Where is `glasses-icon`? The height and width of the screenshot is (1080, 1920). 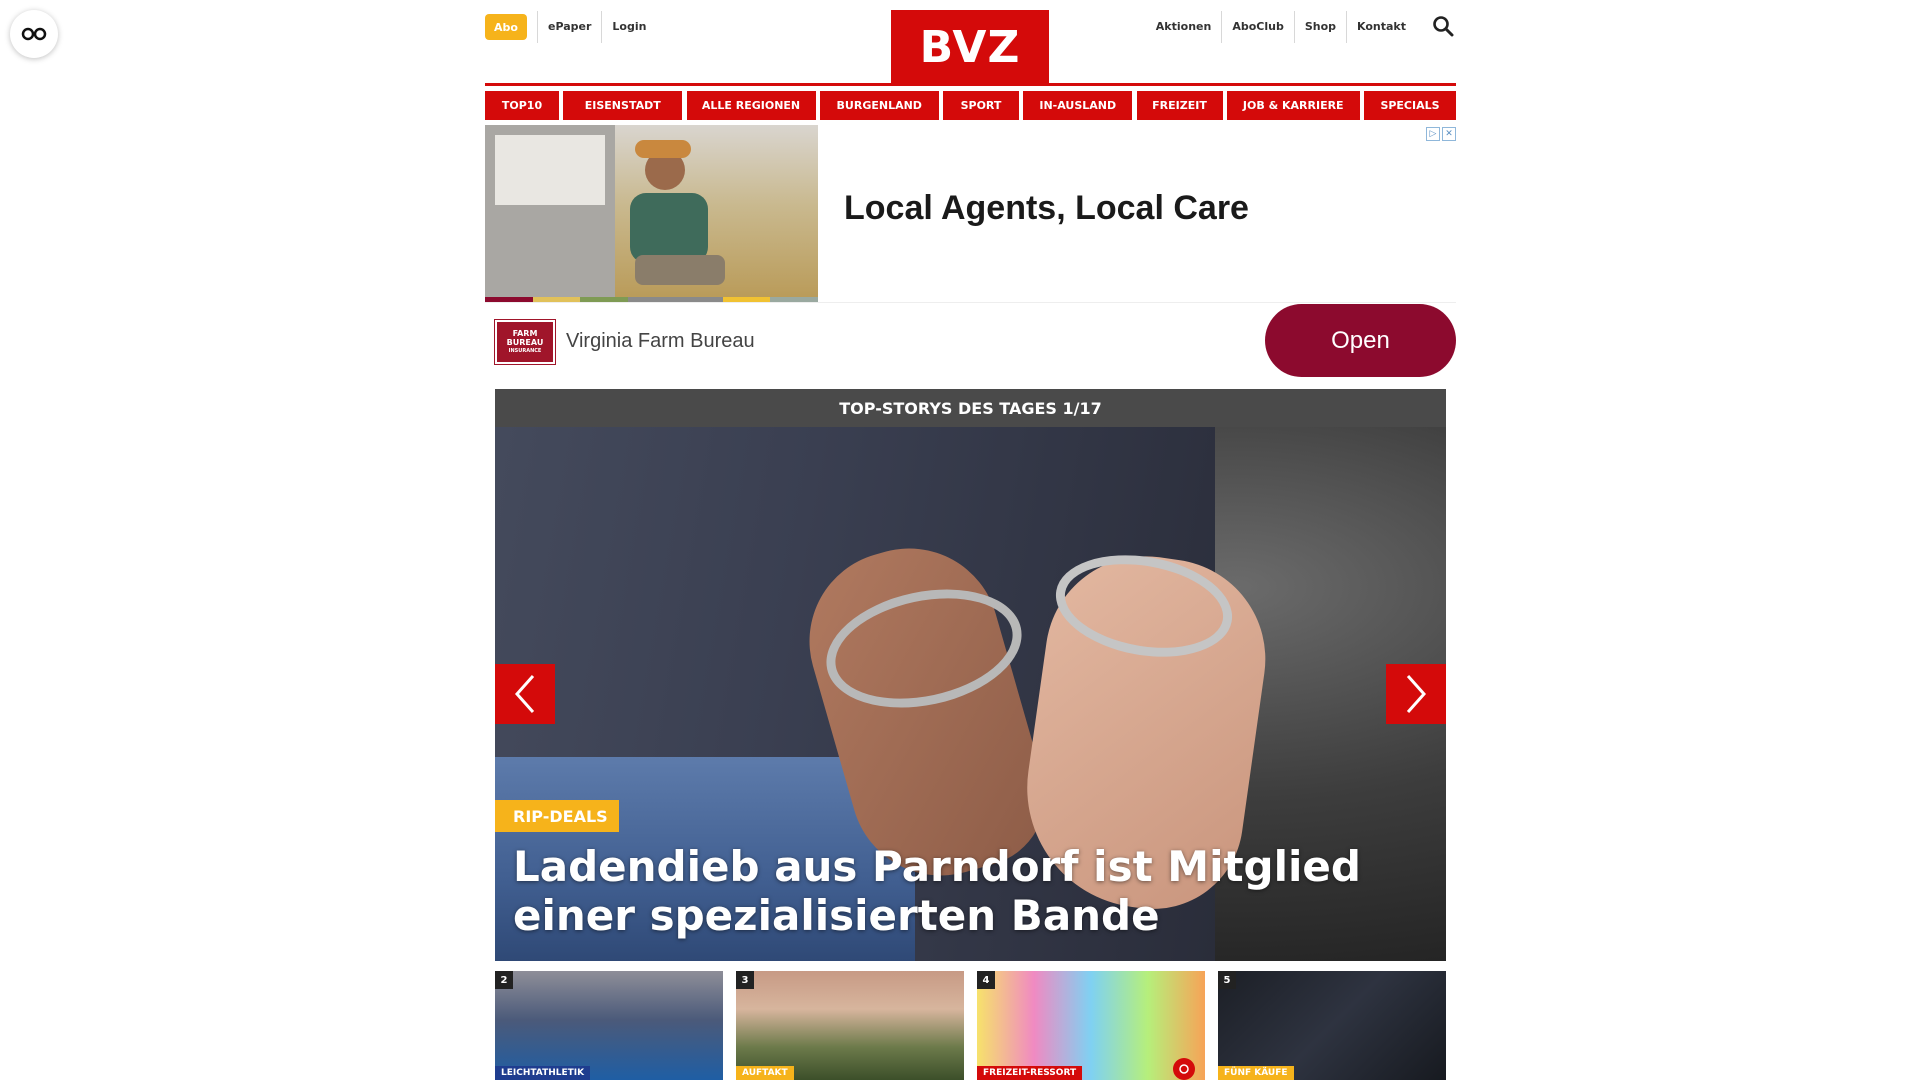
glasses-icon is located at coordinates (34, 34).